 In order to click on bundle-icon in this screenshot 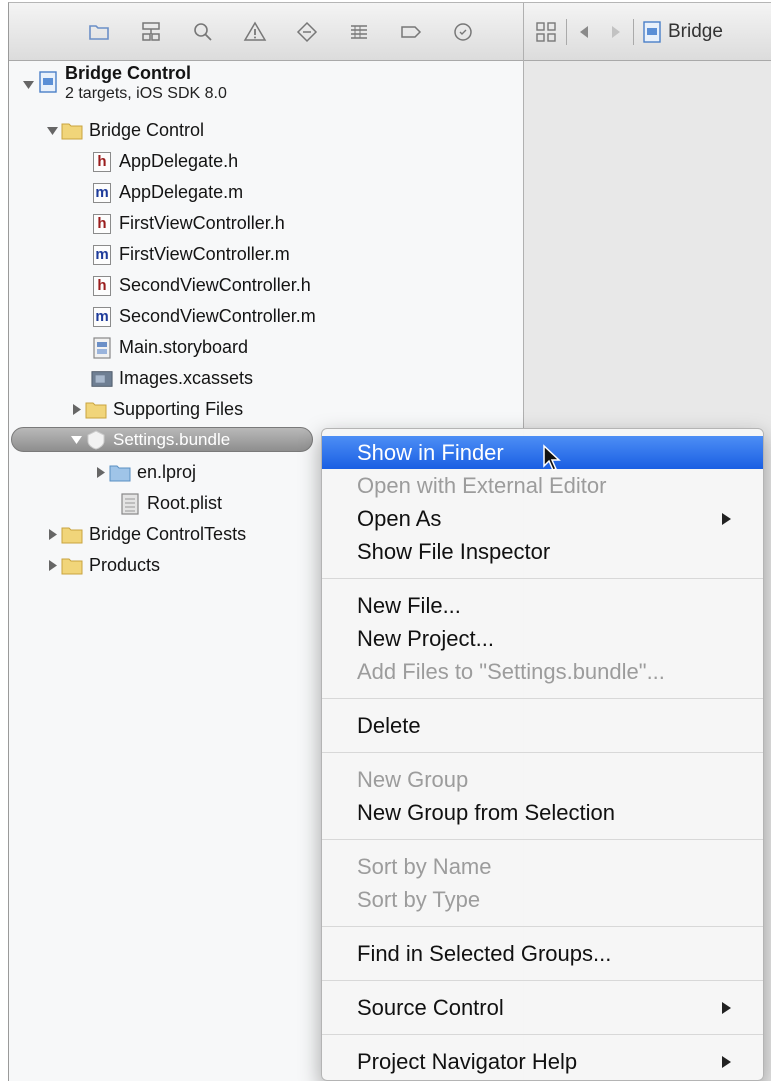, I will do `click(96, 440)`.